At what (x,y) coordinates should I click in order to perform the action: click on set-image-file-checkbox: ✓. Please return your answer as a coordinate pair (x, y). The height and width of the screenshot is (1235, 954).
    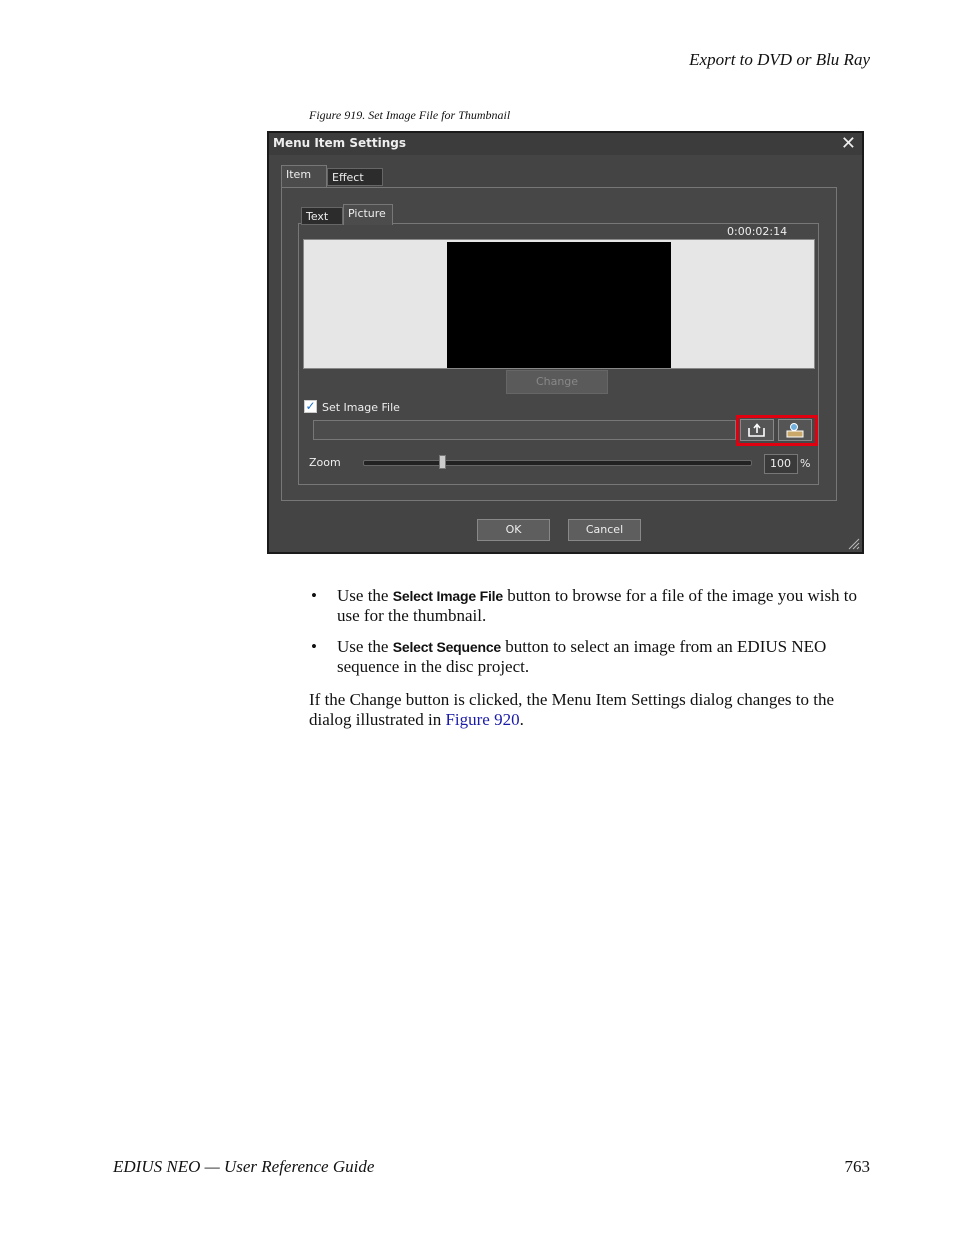
    Looking at the image, I should click on (310, 406).